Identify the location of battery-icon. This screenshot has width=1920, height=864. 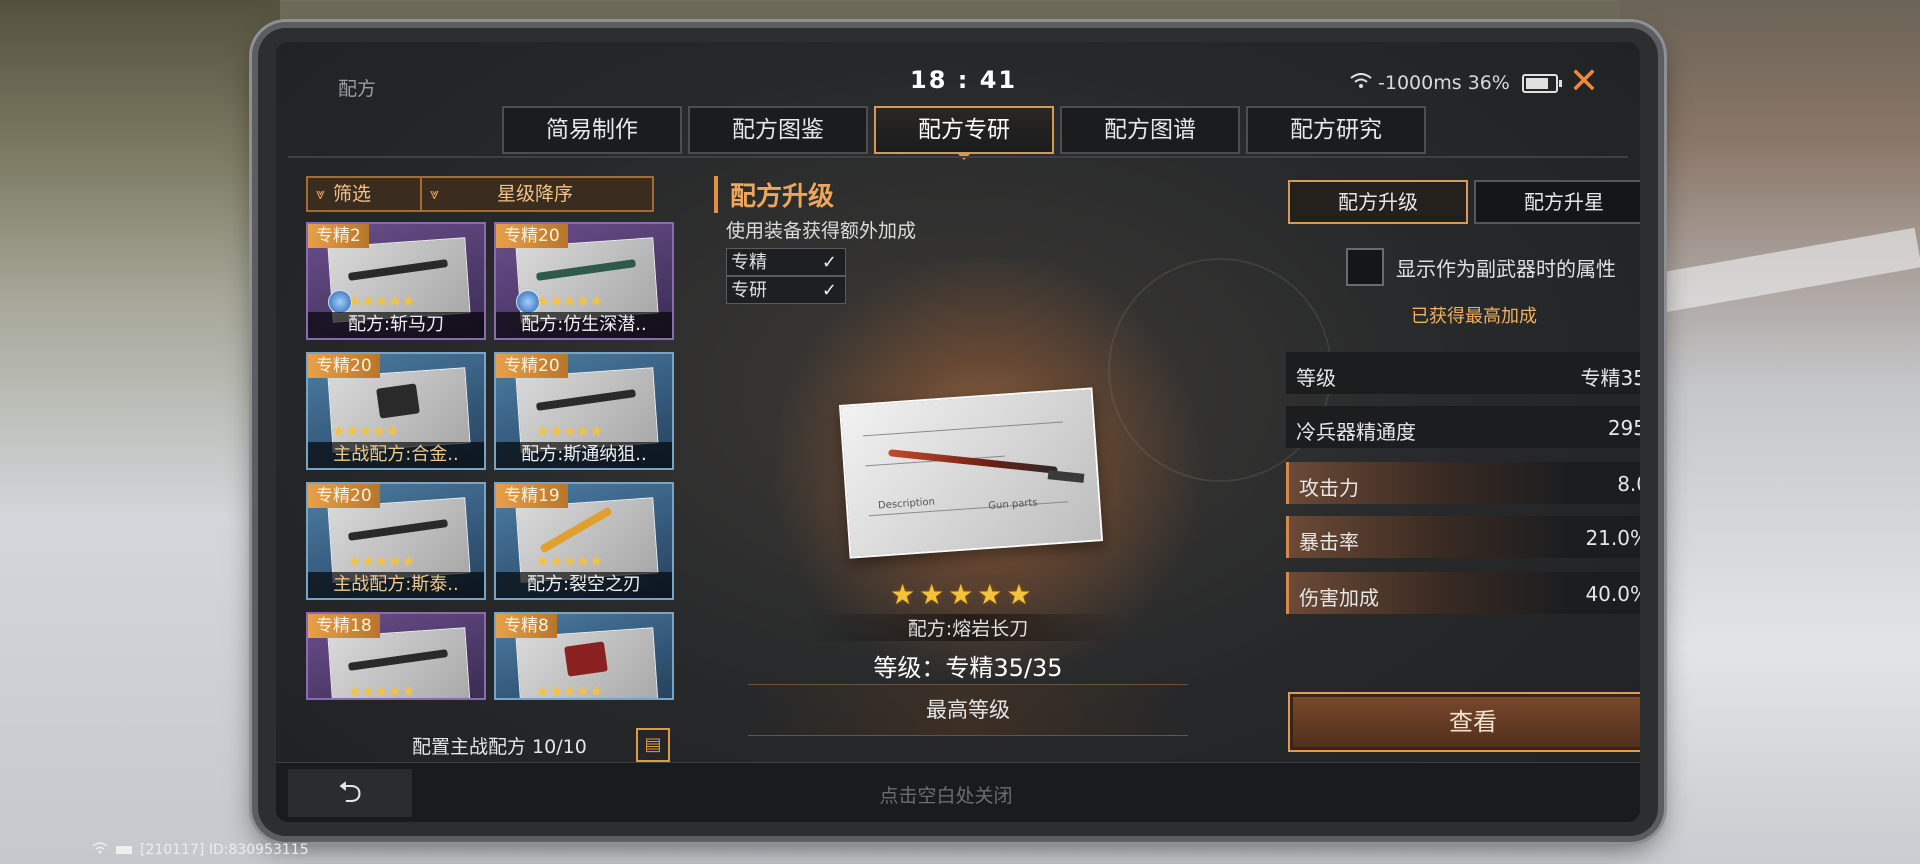
(1541, 83).